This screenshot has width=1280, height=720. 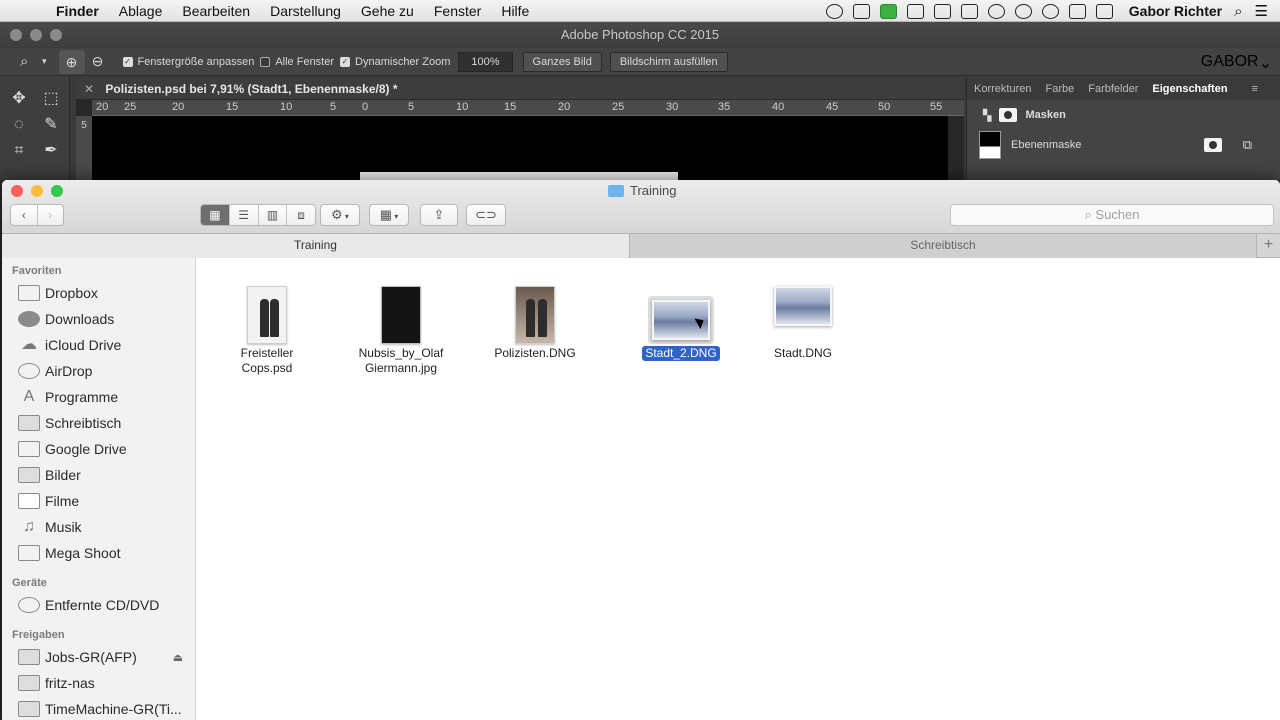 What do you see at coordinates (1050, 11) in the screenshot?
I see `wifi-icon` at bounding box center [1050, 11].